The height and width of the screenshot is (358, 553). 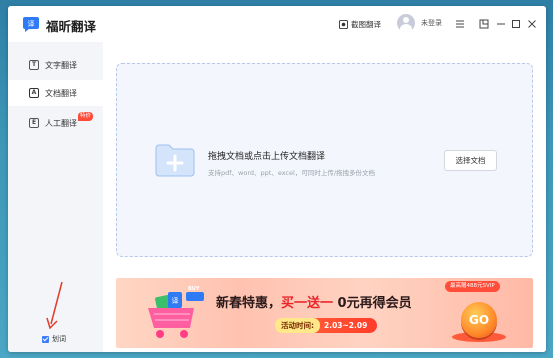 I want to click on banner-title-highlight: 买一送一, so click(x=307, y=303).